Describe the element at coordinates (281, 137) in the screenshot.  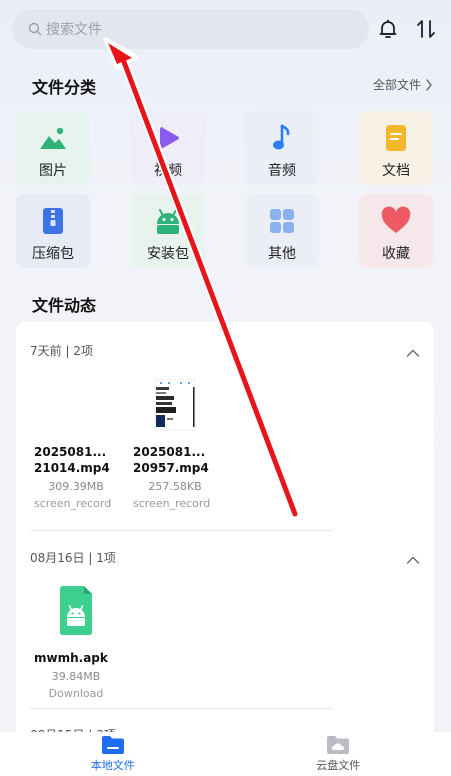
I see `music-icon` at that location.